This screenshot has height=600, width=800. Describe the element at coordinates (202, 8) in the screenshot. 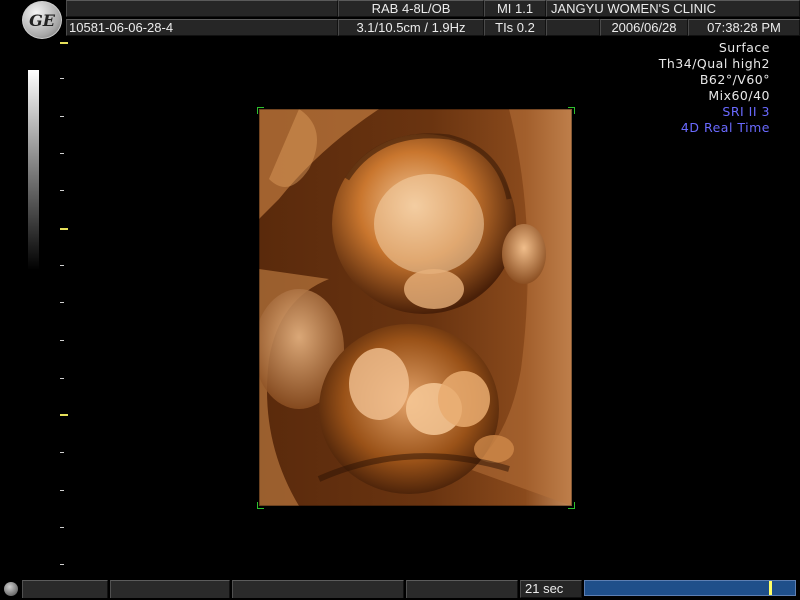

I see `header-blank-cell` at that location.